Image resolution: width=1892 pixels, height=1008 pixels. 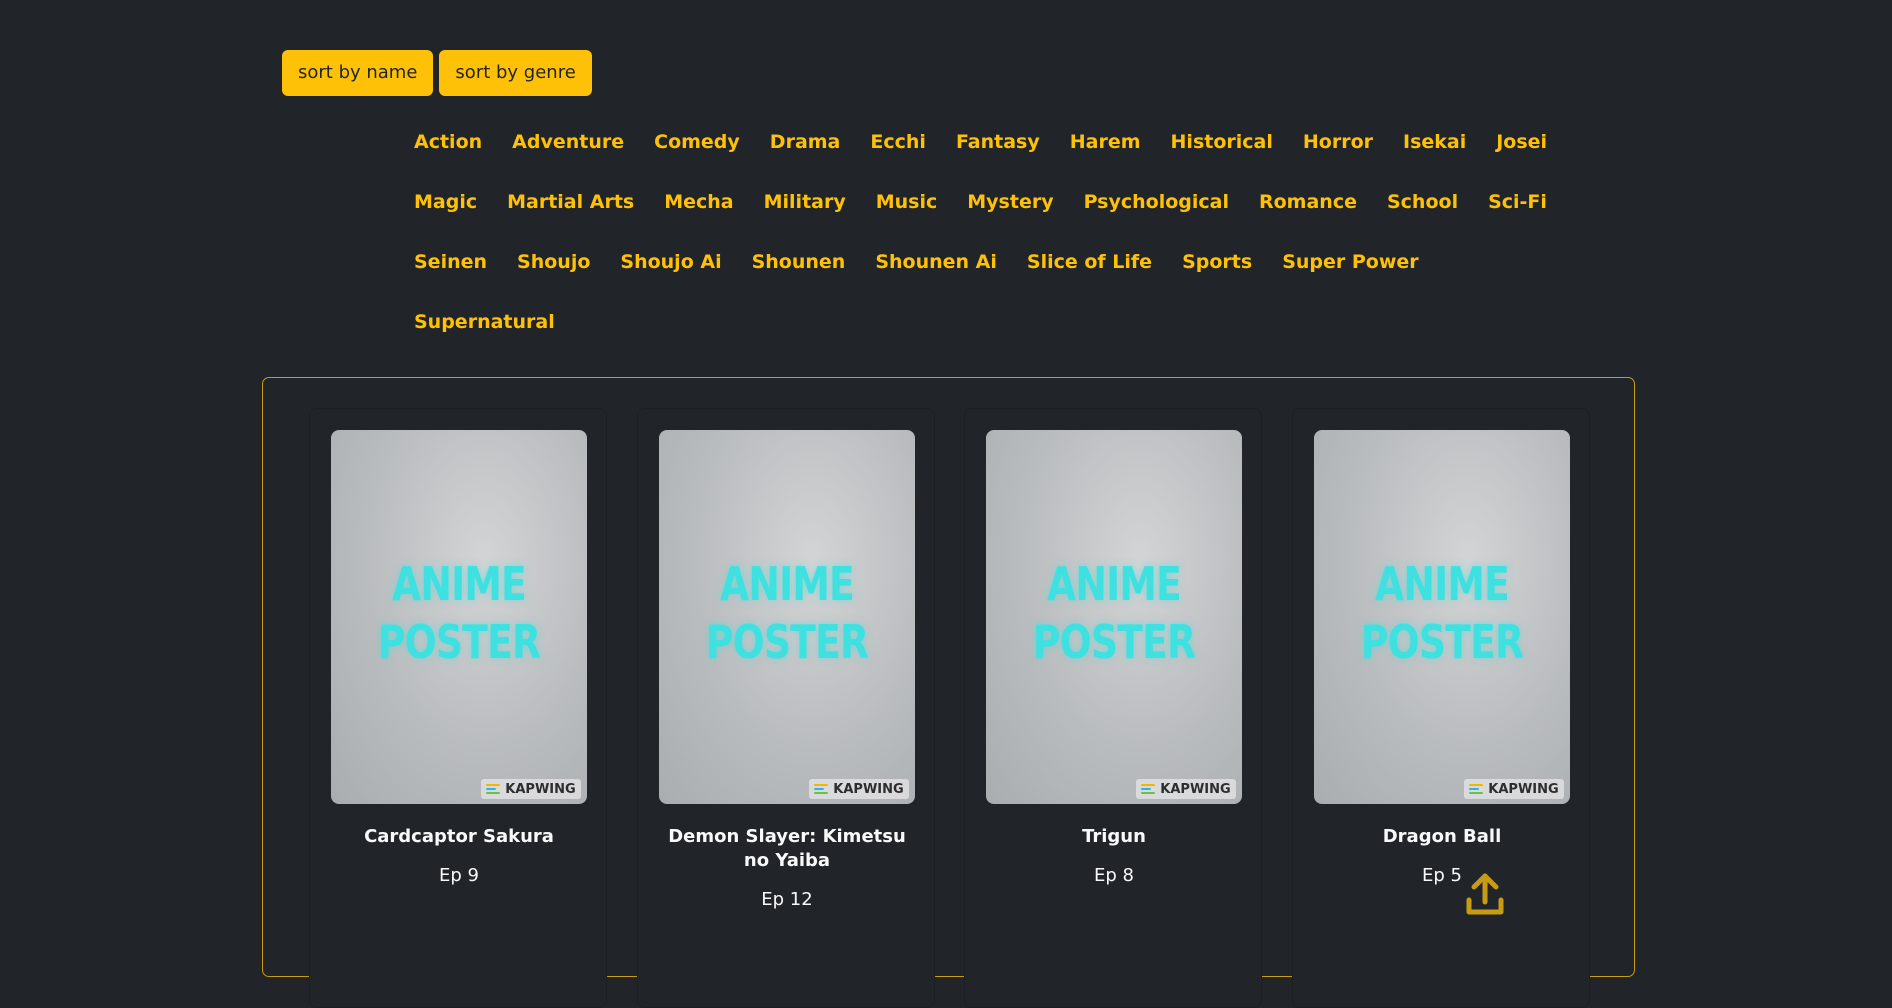 I want to click on genre-link-sci-fi: Sci-Fi, so click(x=1517, y=202).